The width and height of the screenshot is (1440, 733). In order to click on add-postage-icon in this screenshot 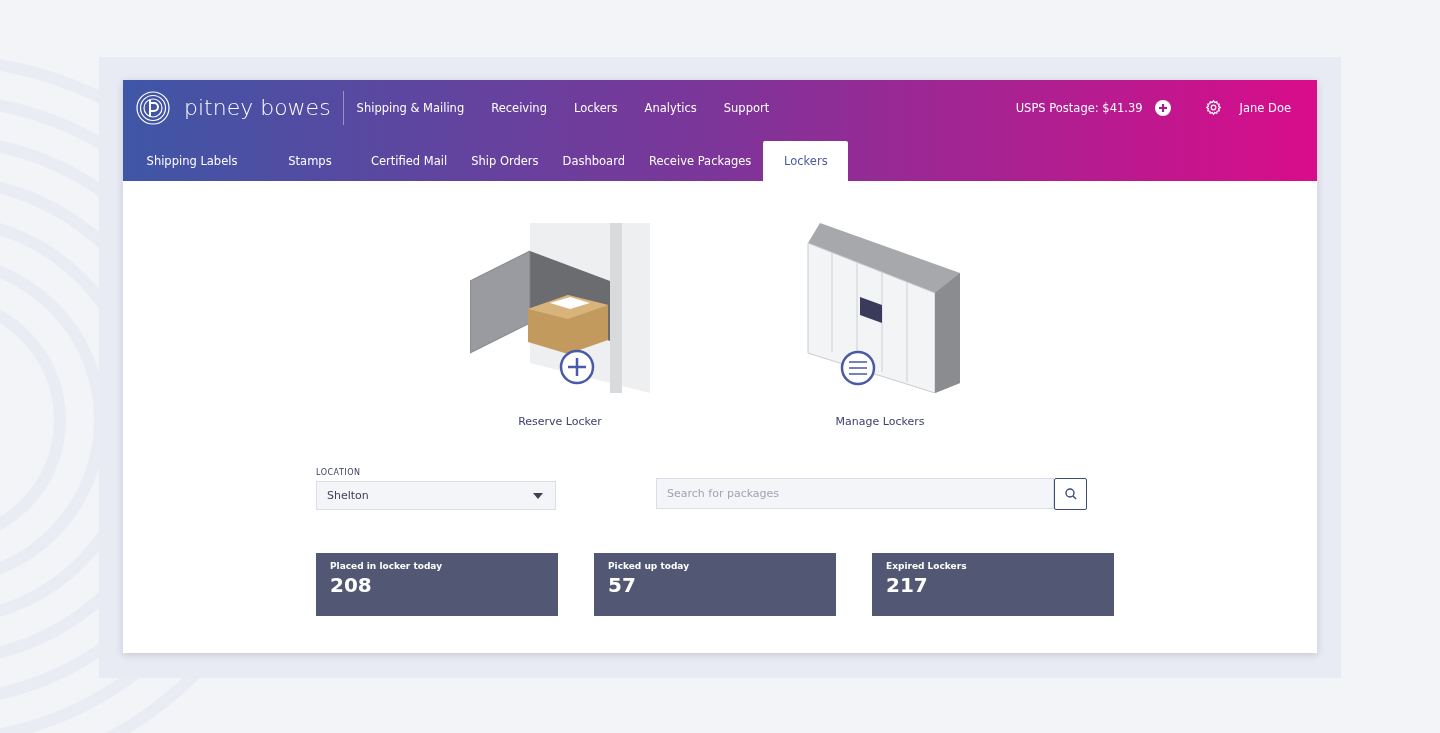, I will do `click(1162, 107)`.